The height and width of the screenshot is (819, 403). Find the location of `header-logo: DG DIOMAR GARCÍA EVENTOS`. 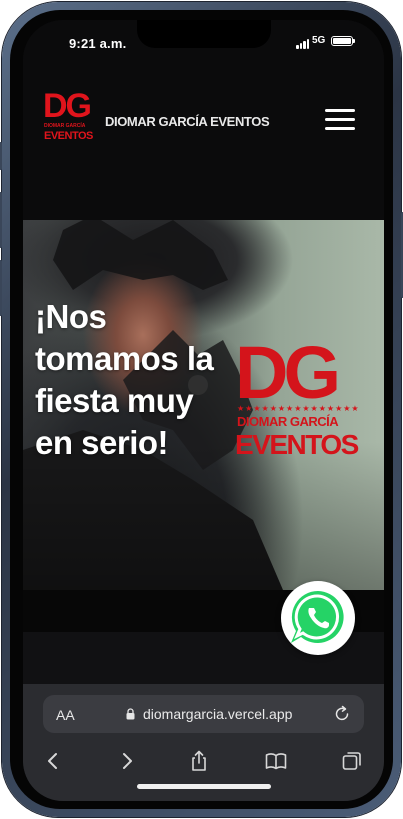

header-logo: DG DIOMAR GARCÍA EVENTOS is located at coordinates (72, 116).